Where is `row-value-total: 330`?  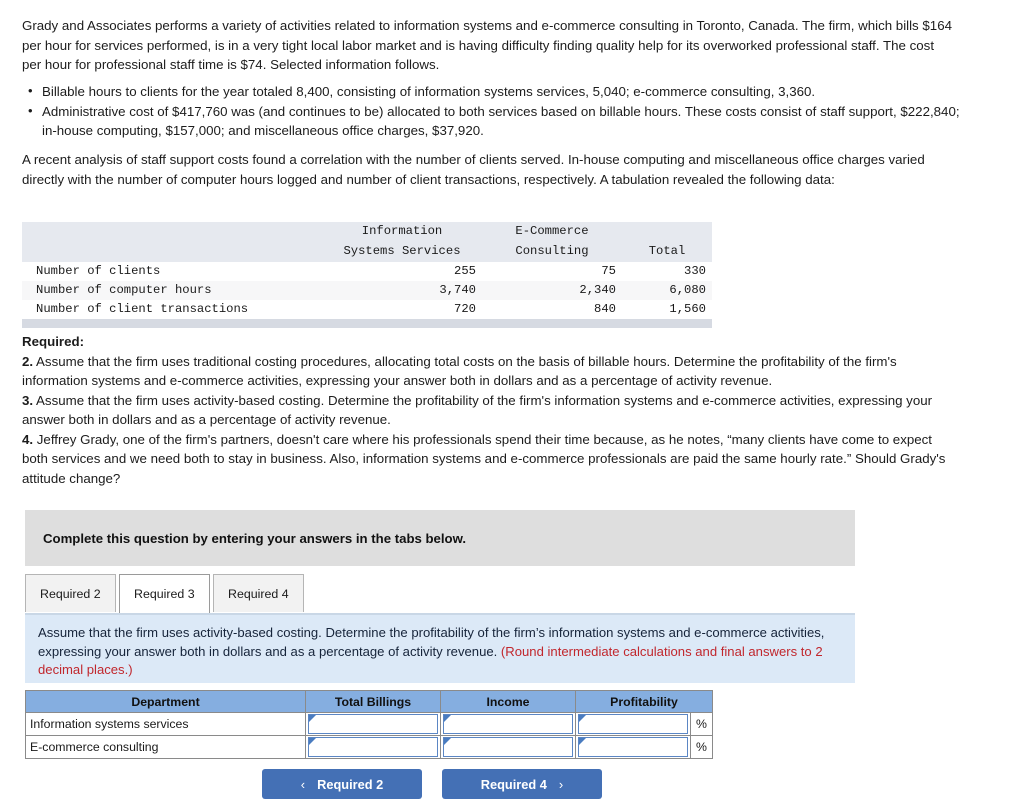
row-value-total: 330 is located at coordinates (695, 271).